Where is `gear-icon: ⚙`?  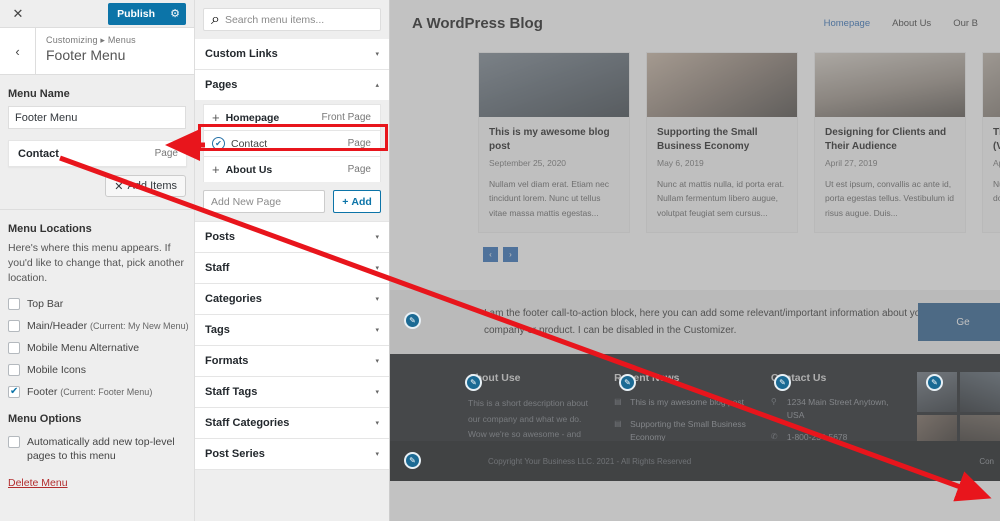 gear-icon: ⚙ is located at coordinates (175, 13).